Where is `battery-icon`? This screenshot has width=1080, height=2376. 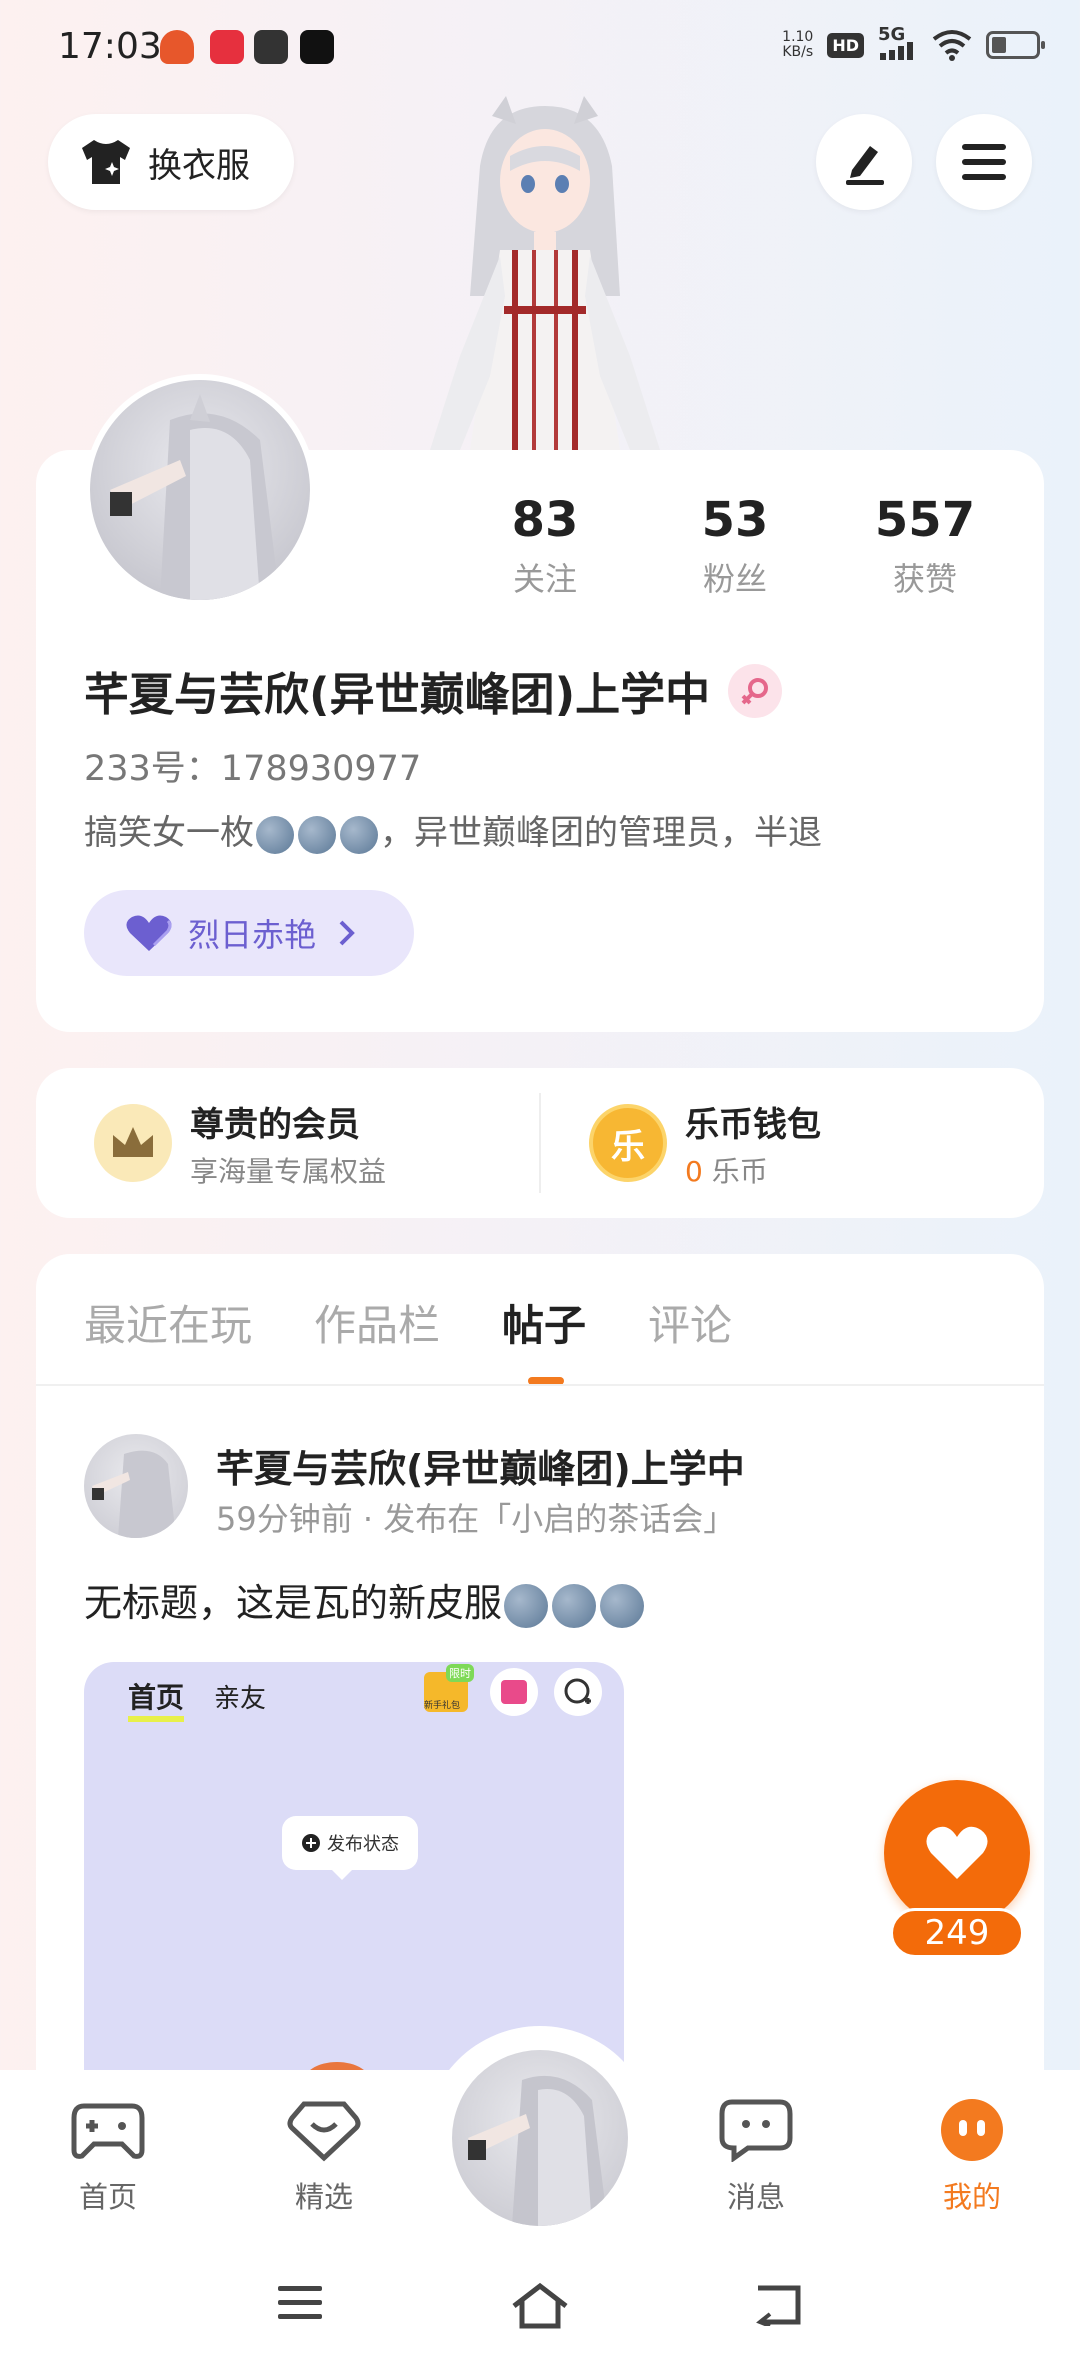 battery-icon is located at coordinates (1015, 45).